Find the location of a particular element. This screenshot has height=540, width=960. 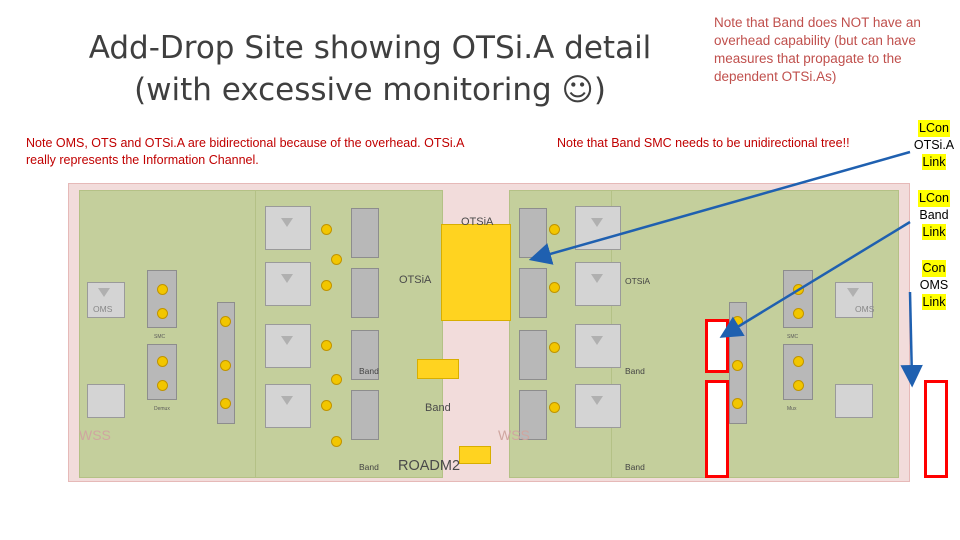

roadm-label: ROADM2 is located at coordinates (429, 466).